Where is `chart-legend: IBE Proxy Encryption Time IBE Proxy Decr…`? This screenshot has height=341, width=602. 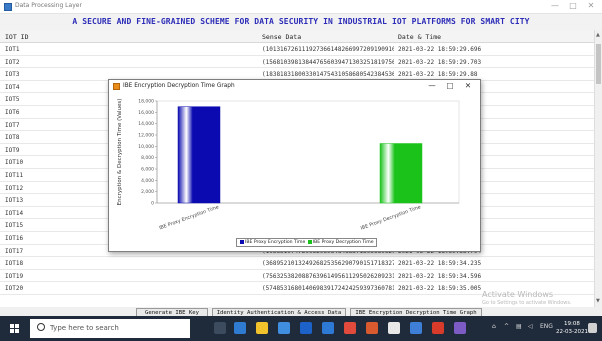
chart-legend: IBE Proxy Encryption Time IBE Proxy Decr… is located at coordinates (306, 242).